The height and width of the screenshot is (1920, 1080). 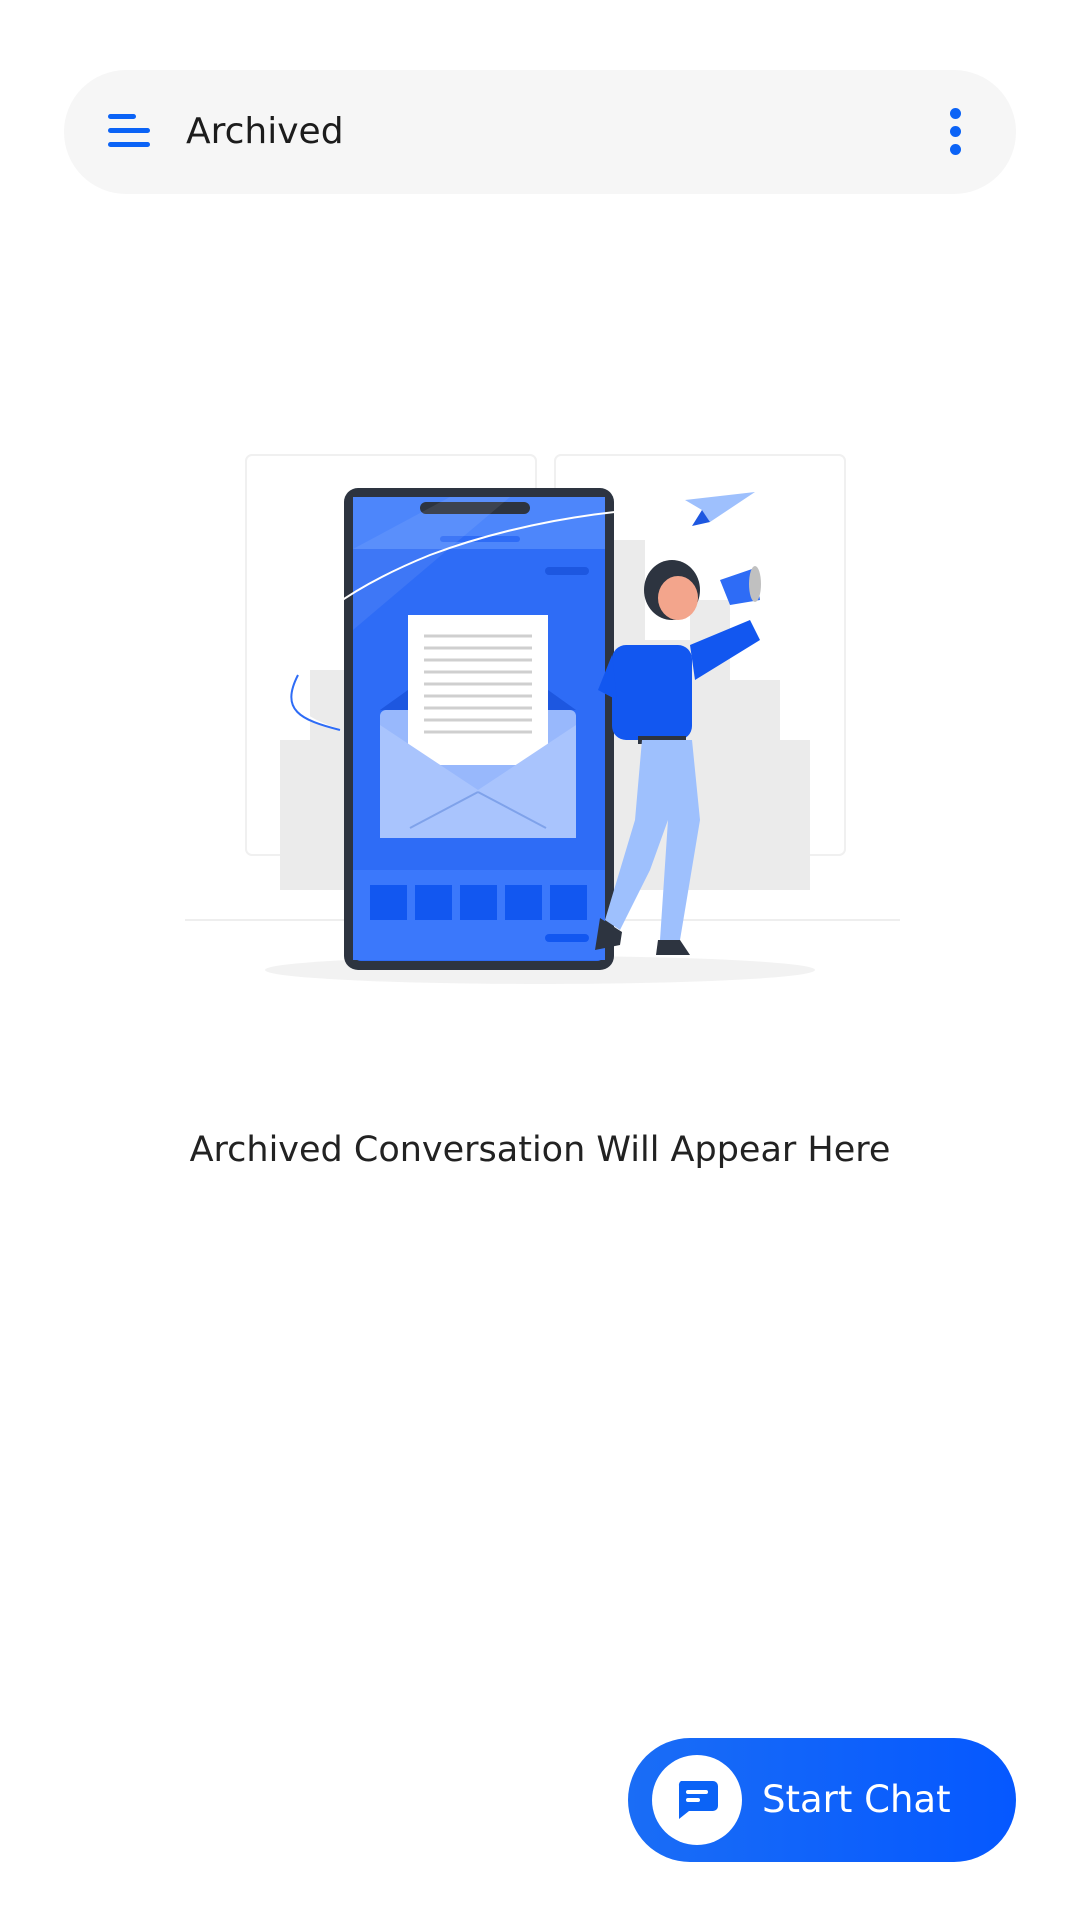 What do you see at coordinates (130, 132) in the screenshot?
I see `menu-icon` at bounding box center [130, 132].